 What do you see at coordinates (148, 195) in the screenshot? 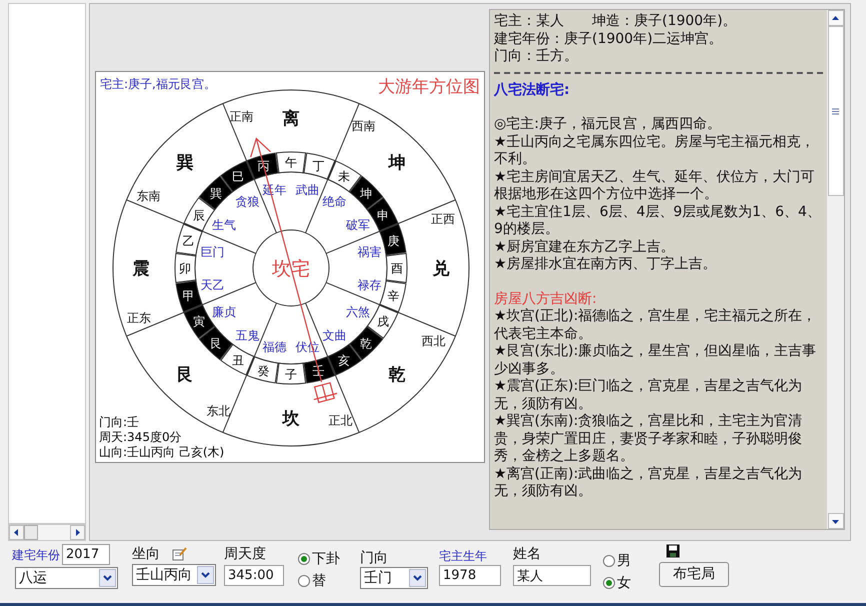
I see `direction-label: 东南` at bounding box center [148, 195].